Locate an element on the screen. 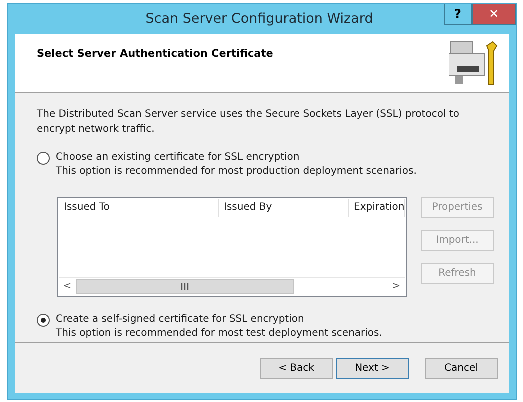 The image size is (523, 402). column-header: Issued By is located at coordinates (284, 208).